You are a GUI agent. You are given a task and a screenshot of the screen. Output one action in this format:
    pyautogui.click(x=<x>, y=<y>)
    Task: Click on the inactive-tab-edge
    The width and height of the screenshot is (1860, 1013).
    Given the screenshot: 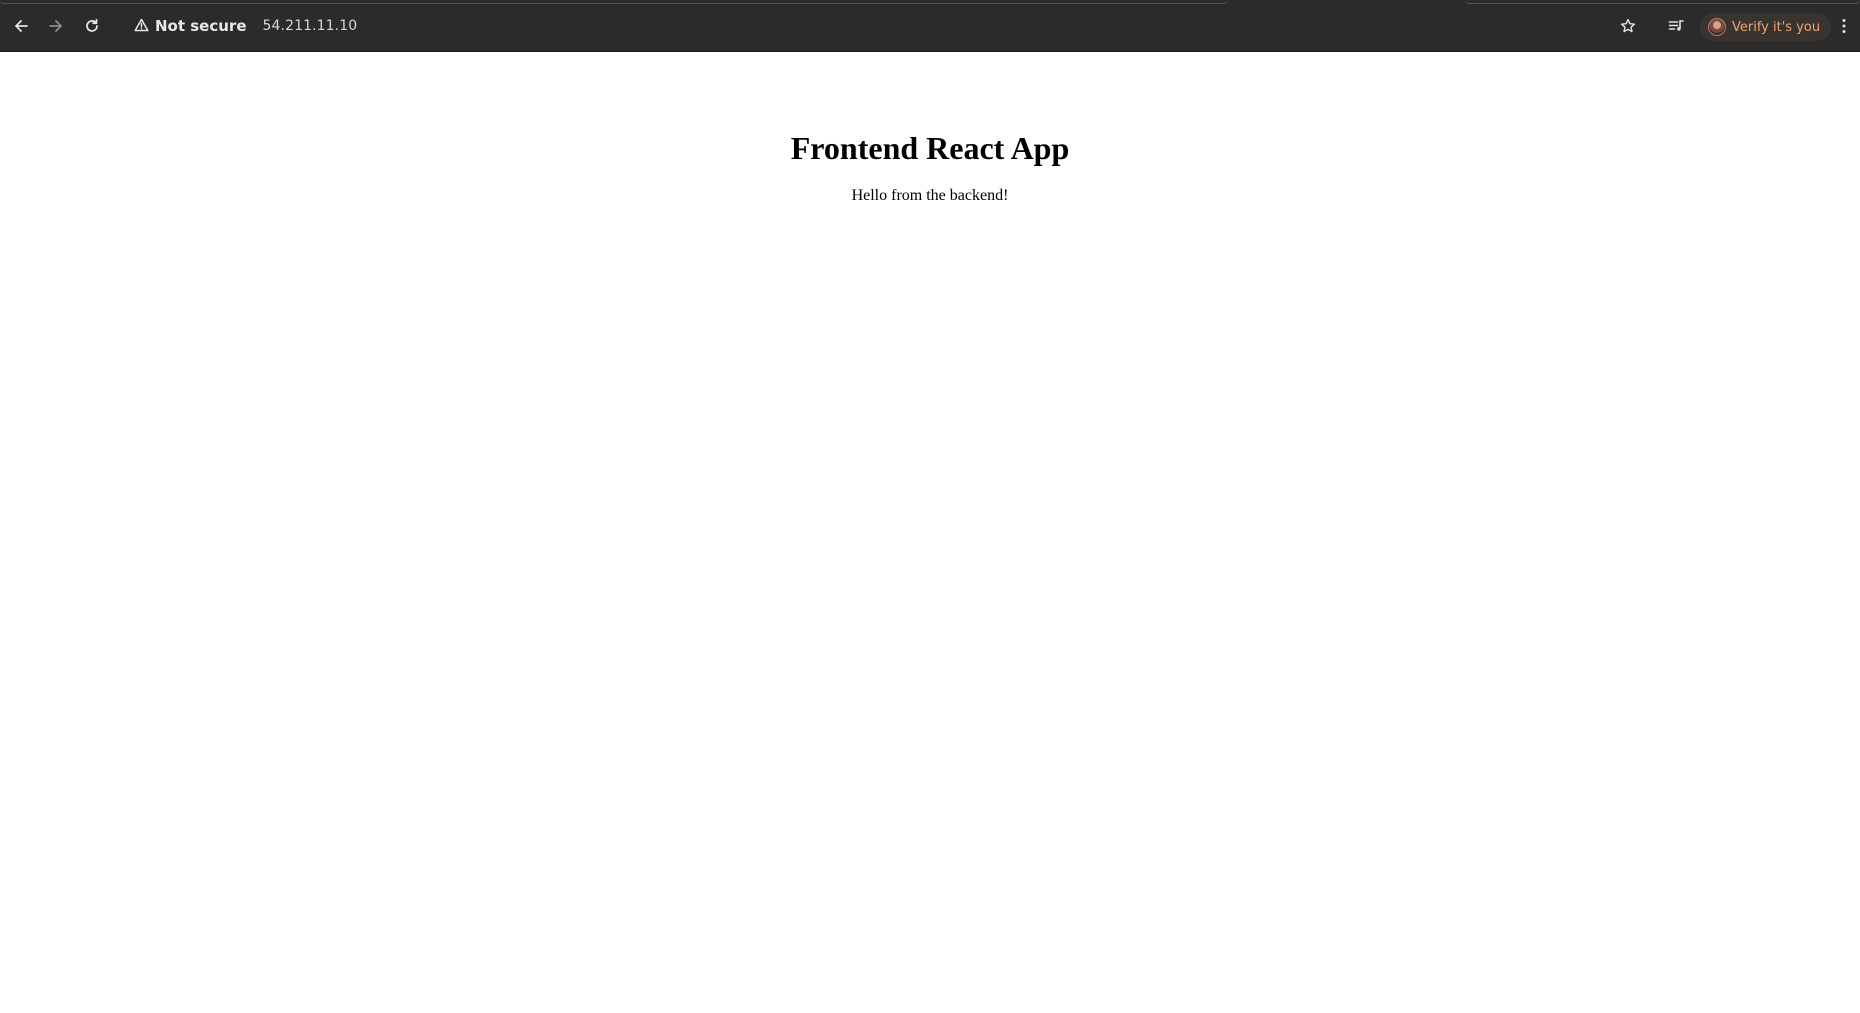 What is the action you would take?
    pyautogui.click(x=1662, y=2)
    